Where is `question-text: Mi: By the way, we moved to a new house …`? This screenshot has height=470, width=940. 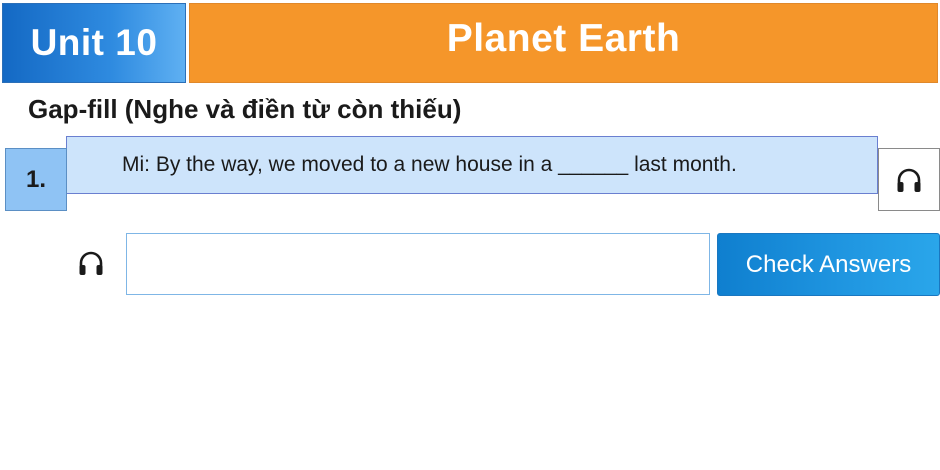
question-text: Mi: By the way, we moved to a new house … is located at coordinates (472, 165).